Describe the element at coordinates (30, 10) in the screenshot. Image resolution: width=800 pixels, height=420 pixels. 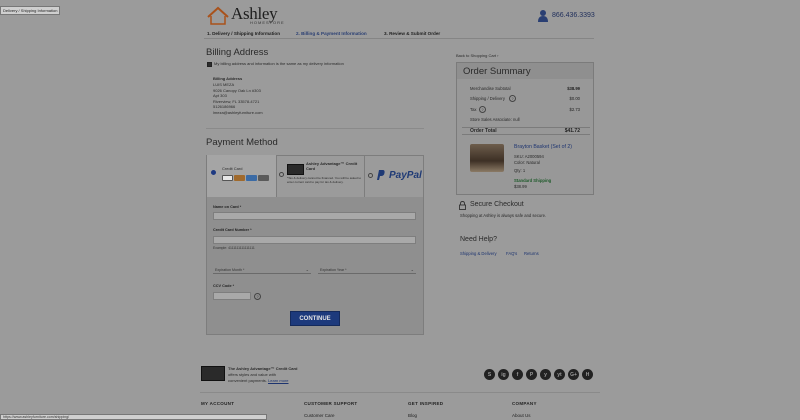
I see `page-tooltip: Delivery / Shipping Information` at that location.